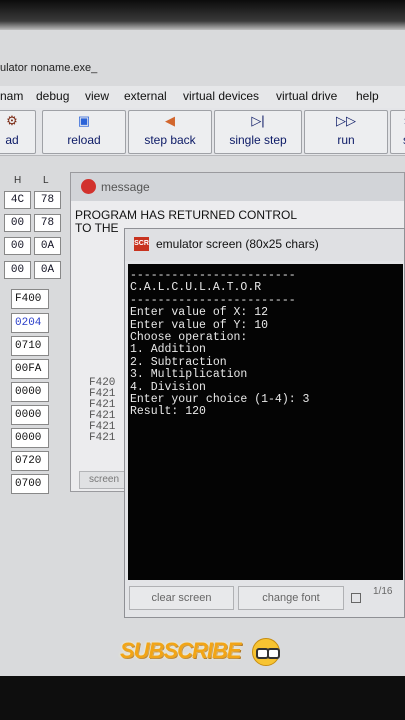  Describe the element at coordinates (47, 270) in the screenshot. I see `register-dl: 0A` at that location.